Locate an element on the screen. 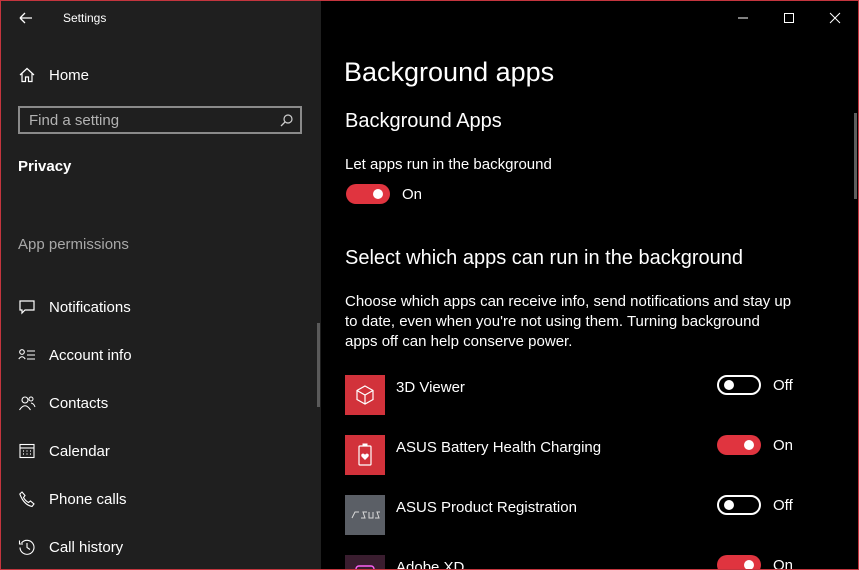  minimize-button is located at coordinates (743, 18).